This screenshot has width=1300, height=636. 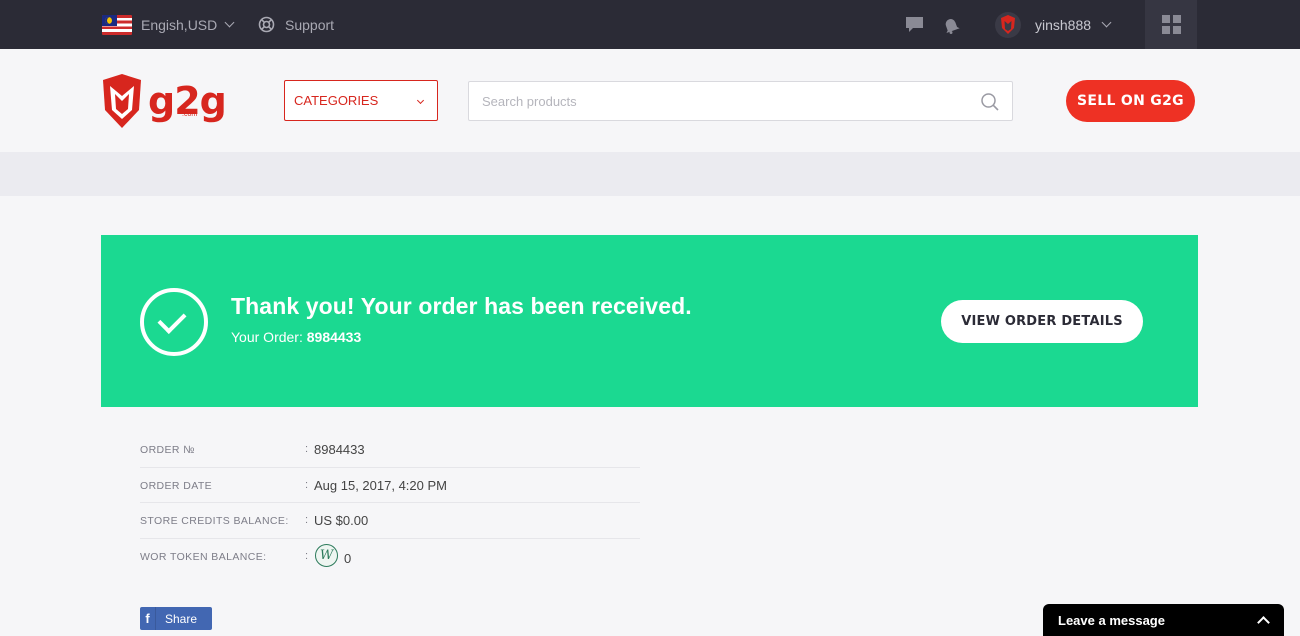 I want to click on share-label: Share, so click(x=181, y=618).